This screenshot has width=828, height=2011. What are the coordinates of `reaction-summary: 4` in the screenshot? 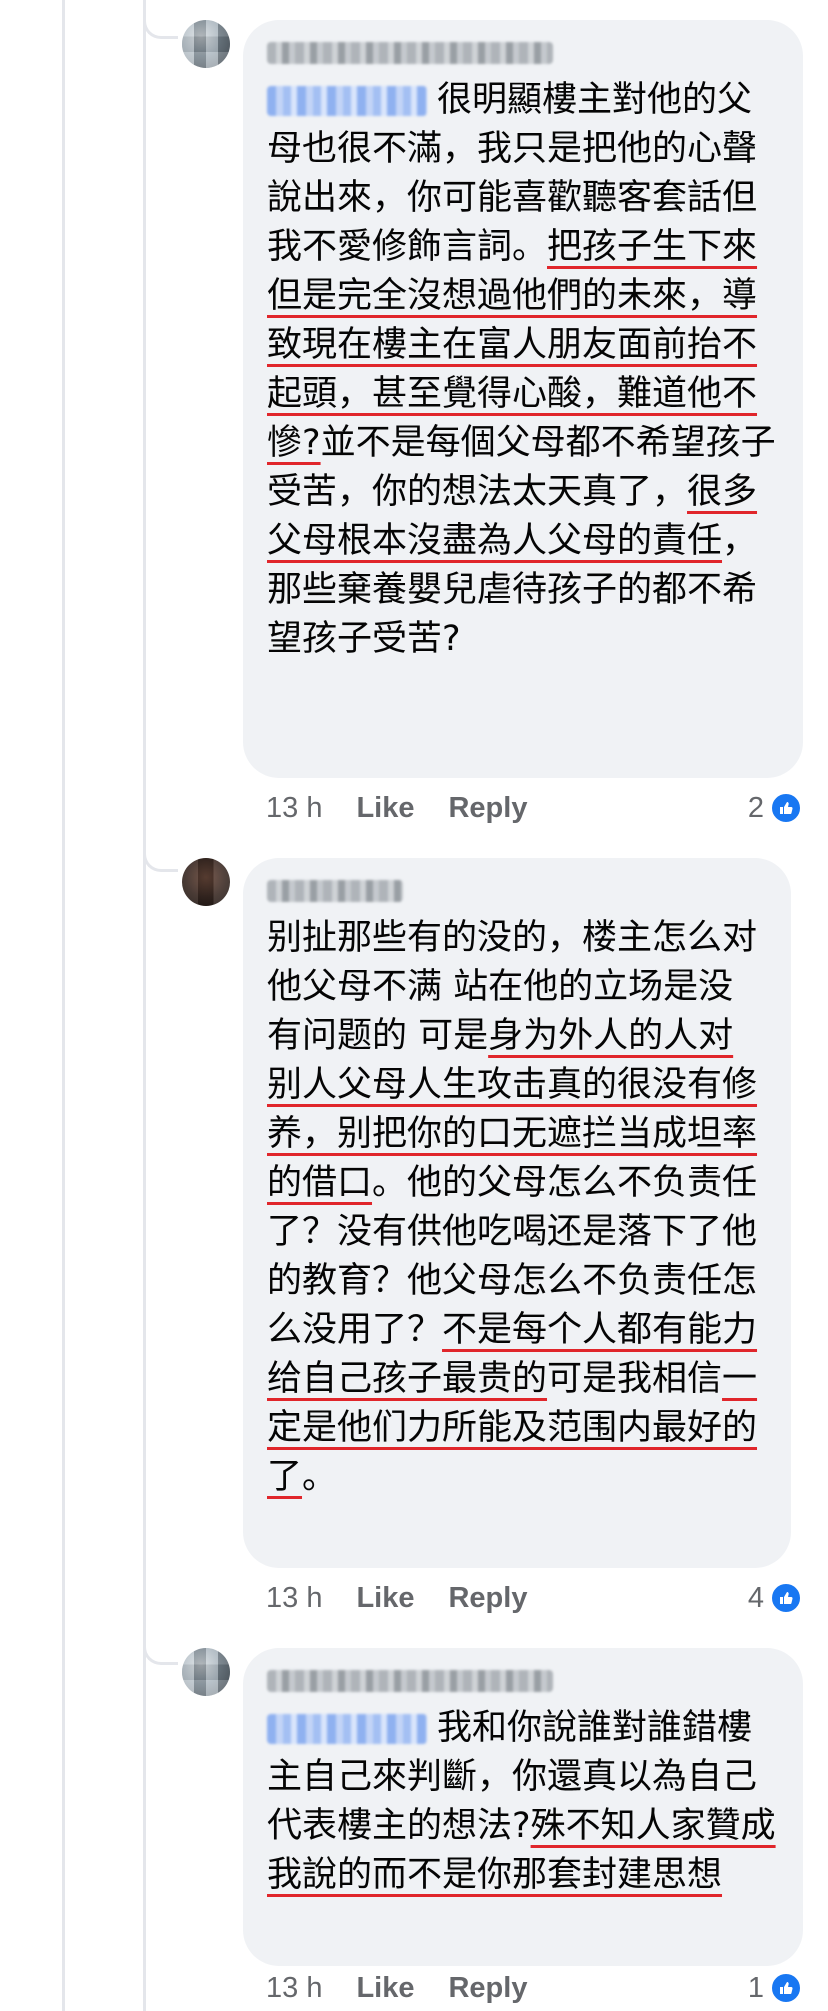 It's located at (775, 1598).